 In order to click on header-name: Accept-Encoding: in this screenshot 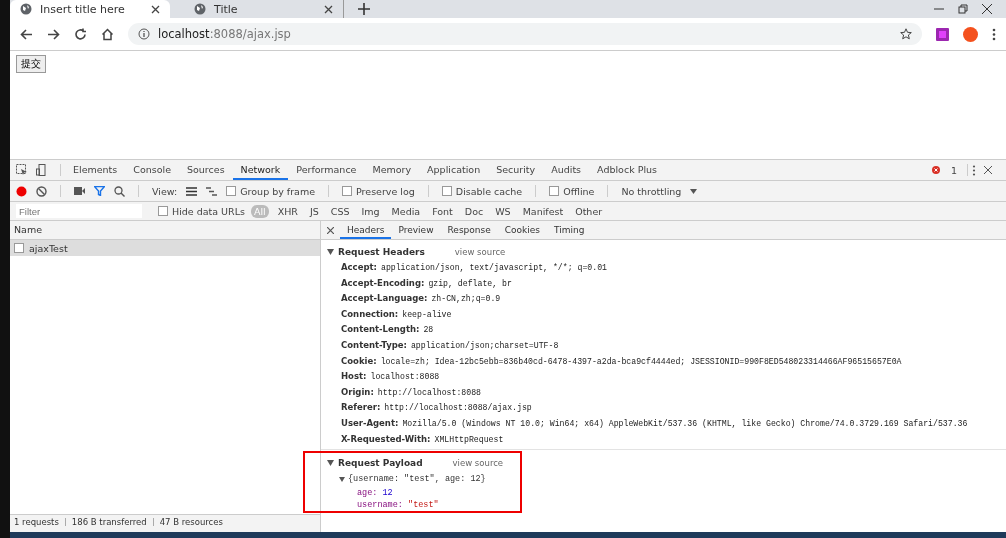, I will do `click(383, 282)`.